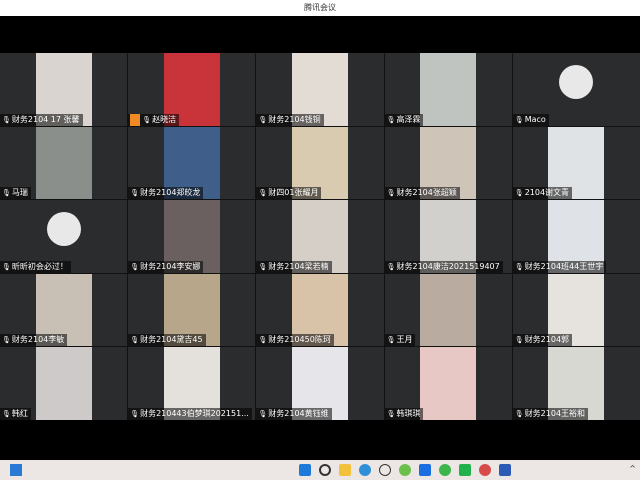 This screenshot has width=640, height=480. Describe the element at coordinates (405, 470) in the screenshot. I see `ie-browser-icon` at that location.